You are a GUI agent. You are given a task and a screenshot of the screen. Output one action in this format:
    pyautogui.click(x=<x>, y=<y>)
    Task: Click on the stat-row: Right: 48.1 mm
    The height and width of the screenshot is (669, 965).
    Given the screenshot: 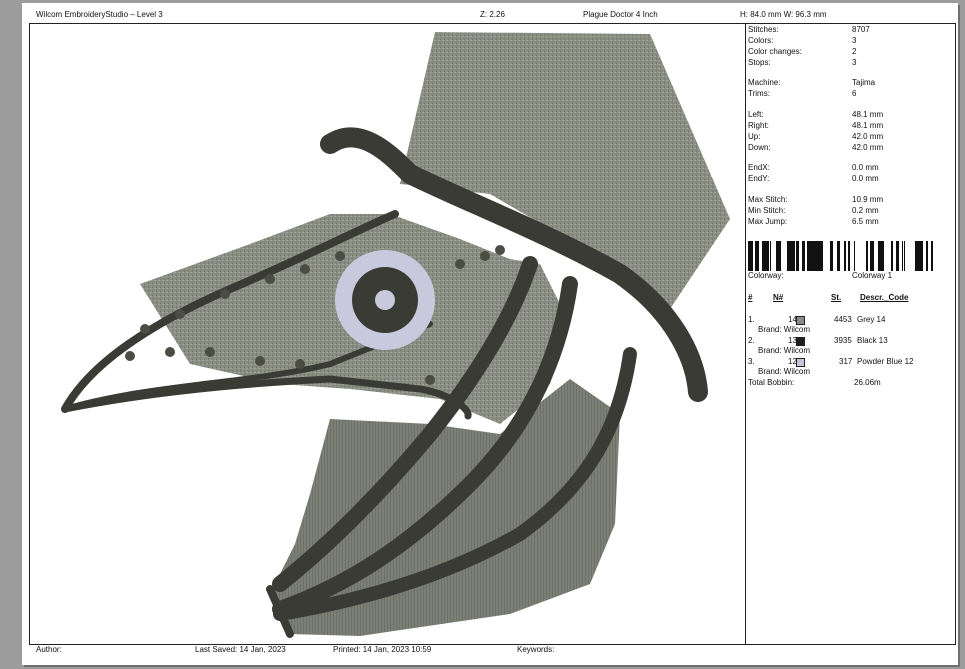 What is the action you would take?
    pyautogui.click(x=816, y=125)
    